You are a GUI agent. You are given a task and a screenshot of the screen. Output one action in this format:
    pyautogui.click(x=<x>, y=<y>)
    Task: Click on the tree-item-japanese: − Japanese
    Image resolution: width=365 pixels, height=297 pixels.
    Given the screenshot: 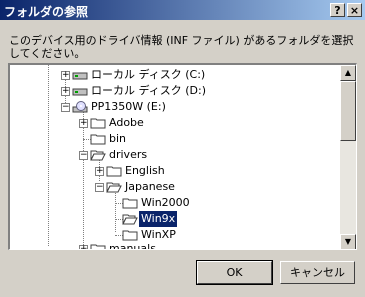 What is the action you would take?
    pyautogui.click(x=175, y=187)
    